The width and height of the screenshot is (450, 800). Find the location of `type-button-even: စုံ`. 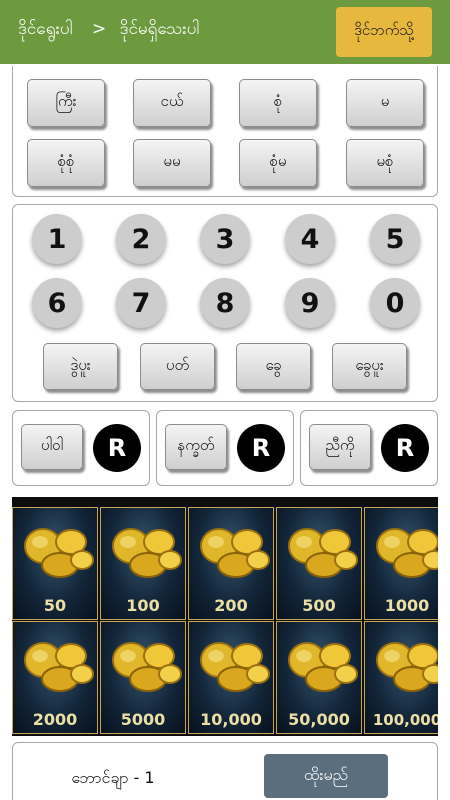

type-button-even: စုံ is located at coordinates (278, 103).